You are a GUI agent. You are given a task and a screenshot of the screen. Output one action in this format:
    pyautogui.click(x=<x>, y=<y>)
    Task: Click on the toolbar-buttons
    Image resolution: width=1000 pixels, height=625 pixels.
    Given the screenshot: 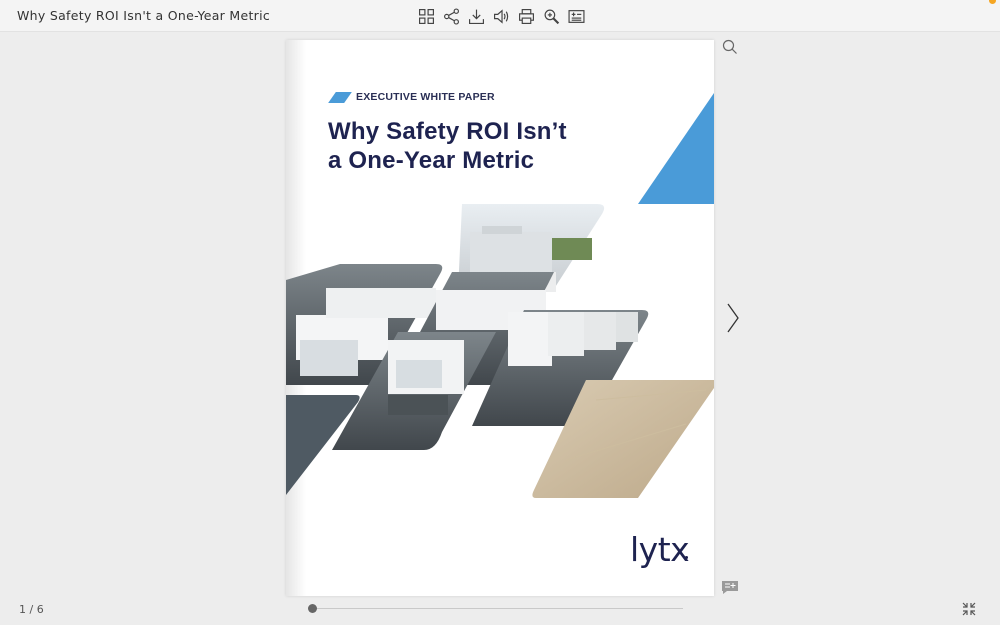 What is the action you would take?
    pyautogui.click(x=503, y=16)
    